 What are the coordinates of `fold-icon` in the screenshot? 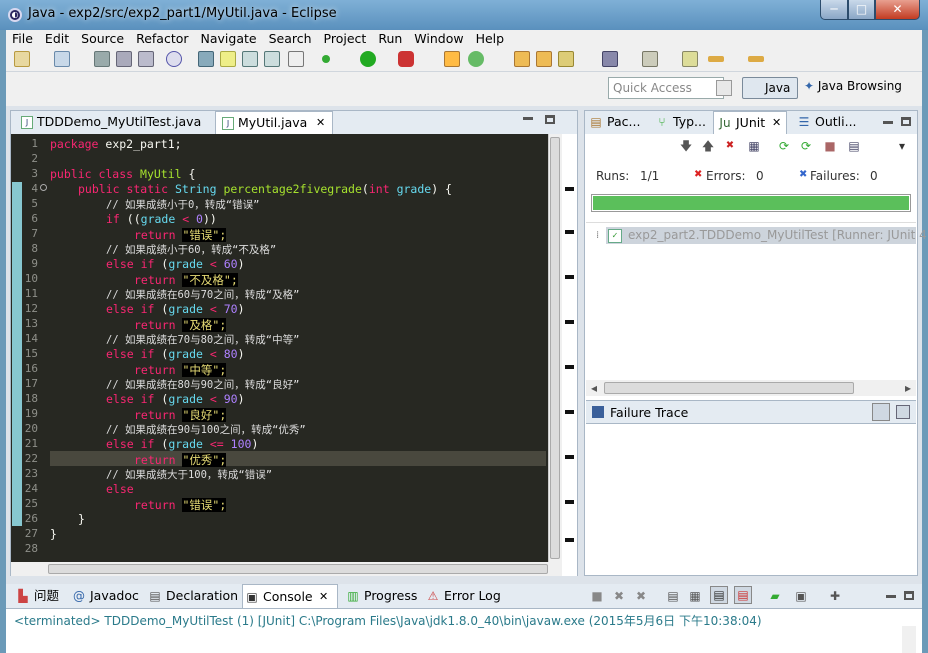 It's located at (43, 187).